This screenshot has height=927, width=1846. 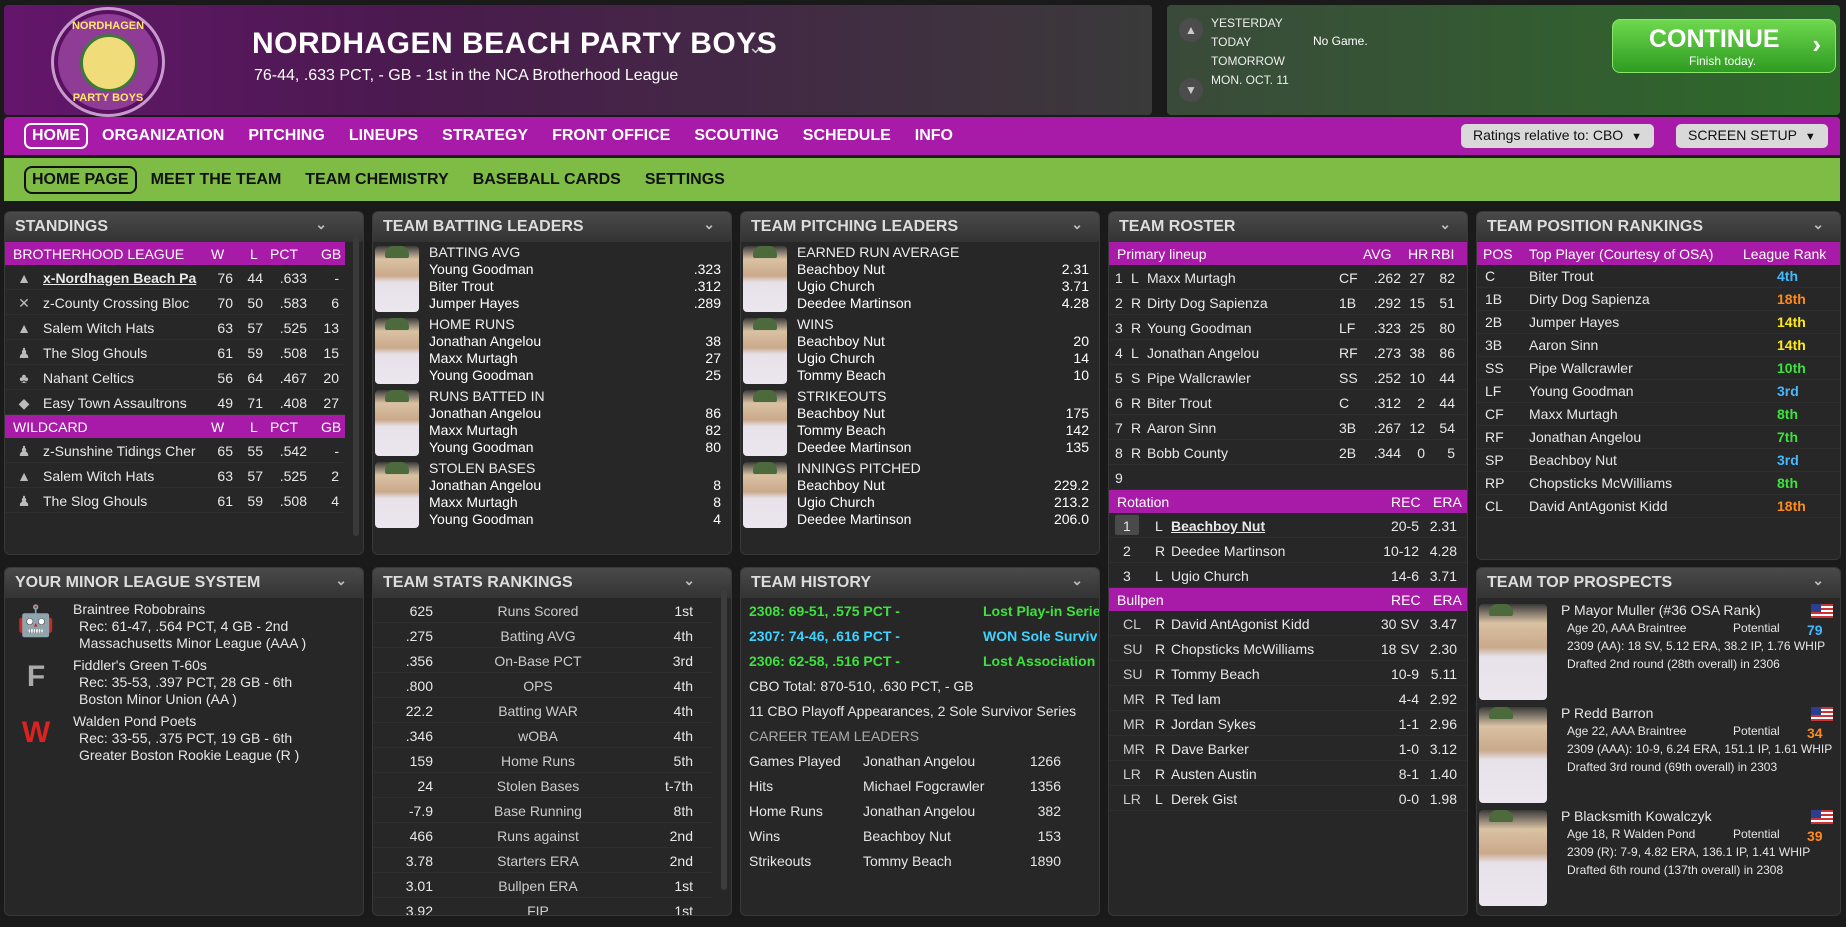 I want to click on standings-row: ♟ The Slog Ghouls 61 59 .508 15, so click(x=175, y=352).